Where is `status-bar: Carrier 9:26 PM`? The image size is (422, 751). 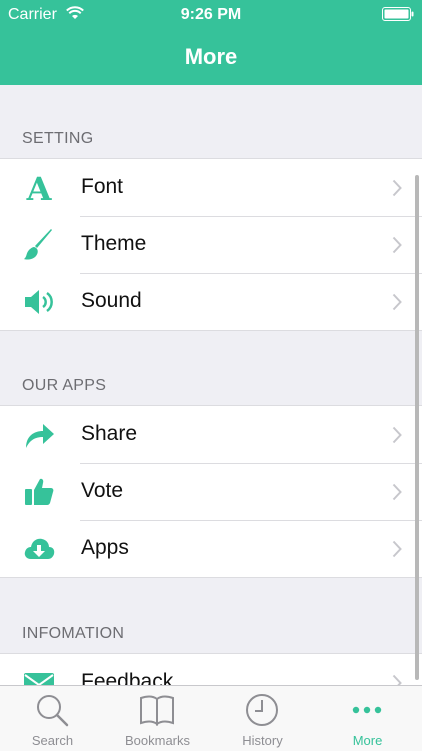
status-bar: Carrier 9:26 PM is located at coordinates (211, 15).